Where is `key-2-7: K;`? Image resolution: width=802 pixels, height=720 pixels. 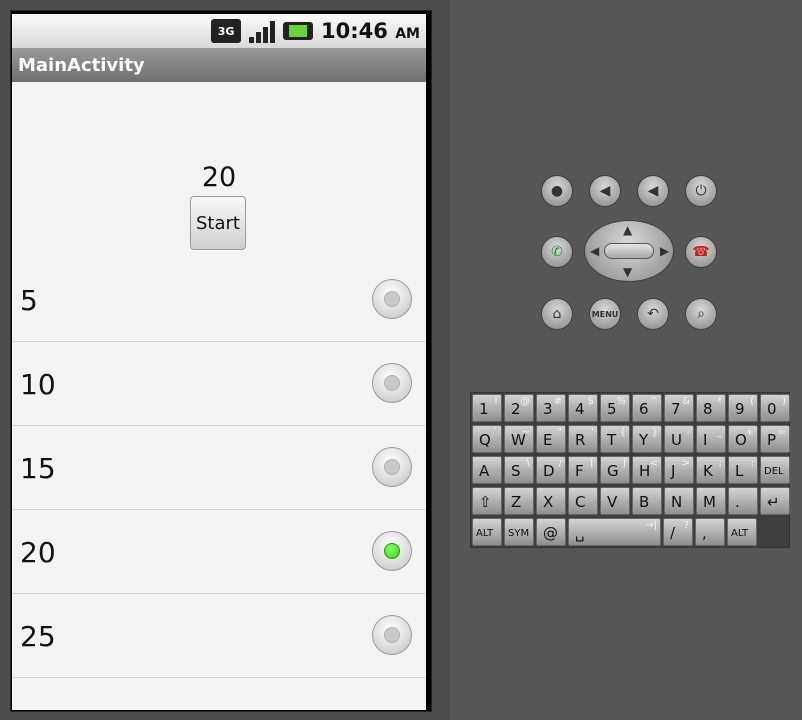
key-2-7: K; is located at coordinates (711, 470).